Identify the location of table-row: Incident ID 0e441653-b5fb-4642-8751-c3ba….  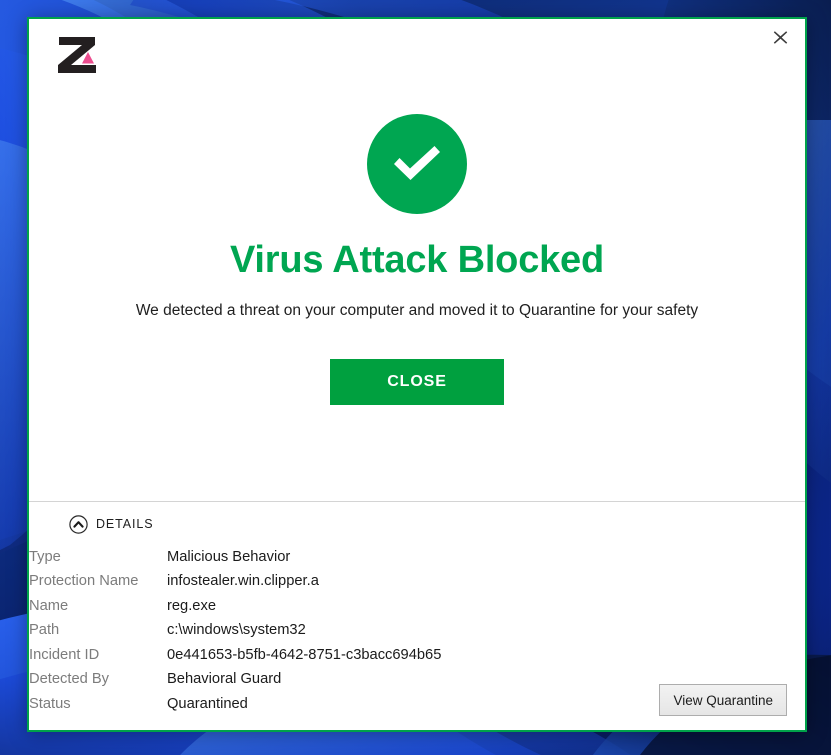
(235, 659).